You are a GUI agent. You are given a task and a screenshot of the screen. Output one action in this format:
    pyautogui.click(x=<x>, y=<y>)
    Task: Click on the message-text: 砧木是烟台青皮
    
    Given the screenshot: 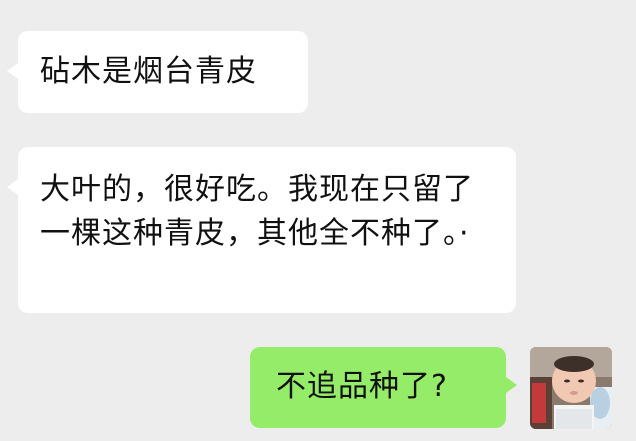 What is the action you would take?
    pyautogui.click(x=148, y=71)
    